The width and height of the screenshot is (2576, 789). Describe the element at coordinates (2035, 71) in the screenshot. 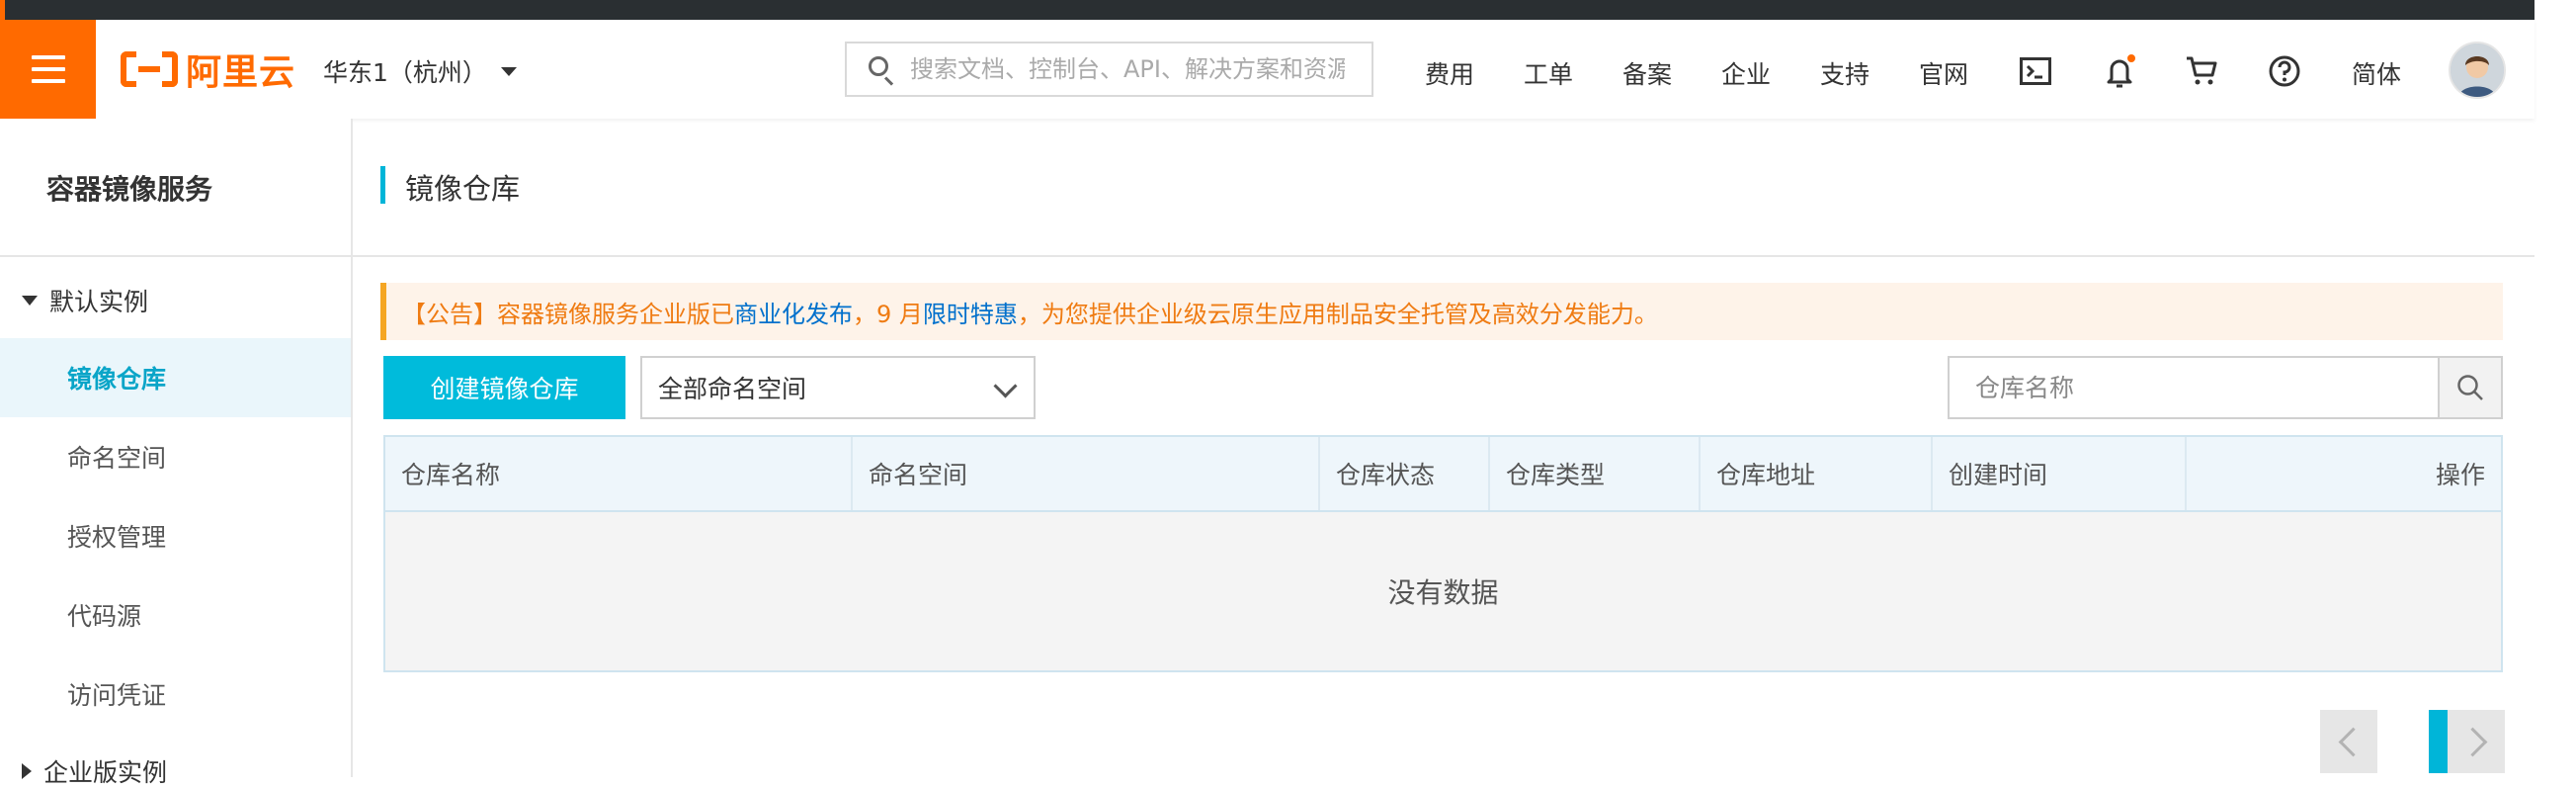

I see `terminal-icon` at that location.